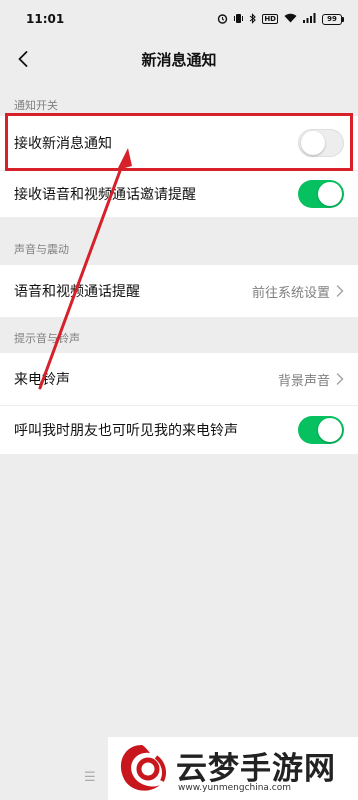 This screenshot has height=800, width=358. I want to click on section-header-tones-ringtones: 提示音与铃声, so click(47, 338).